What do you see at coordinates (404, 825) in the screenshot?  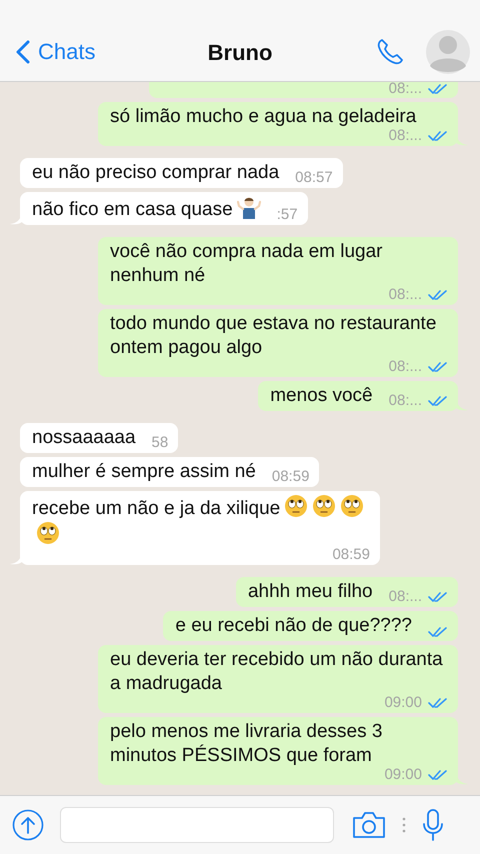 I see `more-dots-icon` at bounding box center [404, 825].